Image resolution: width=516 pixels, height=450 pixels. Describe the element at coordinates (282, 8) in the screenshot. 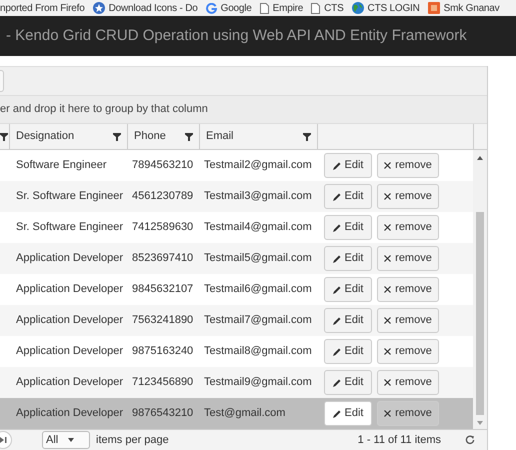

I see `bookmark: Empire` at that location.